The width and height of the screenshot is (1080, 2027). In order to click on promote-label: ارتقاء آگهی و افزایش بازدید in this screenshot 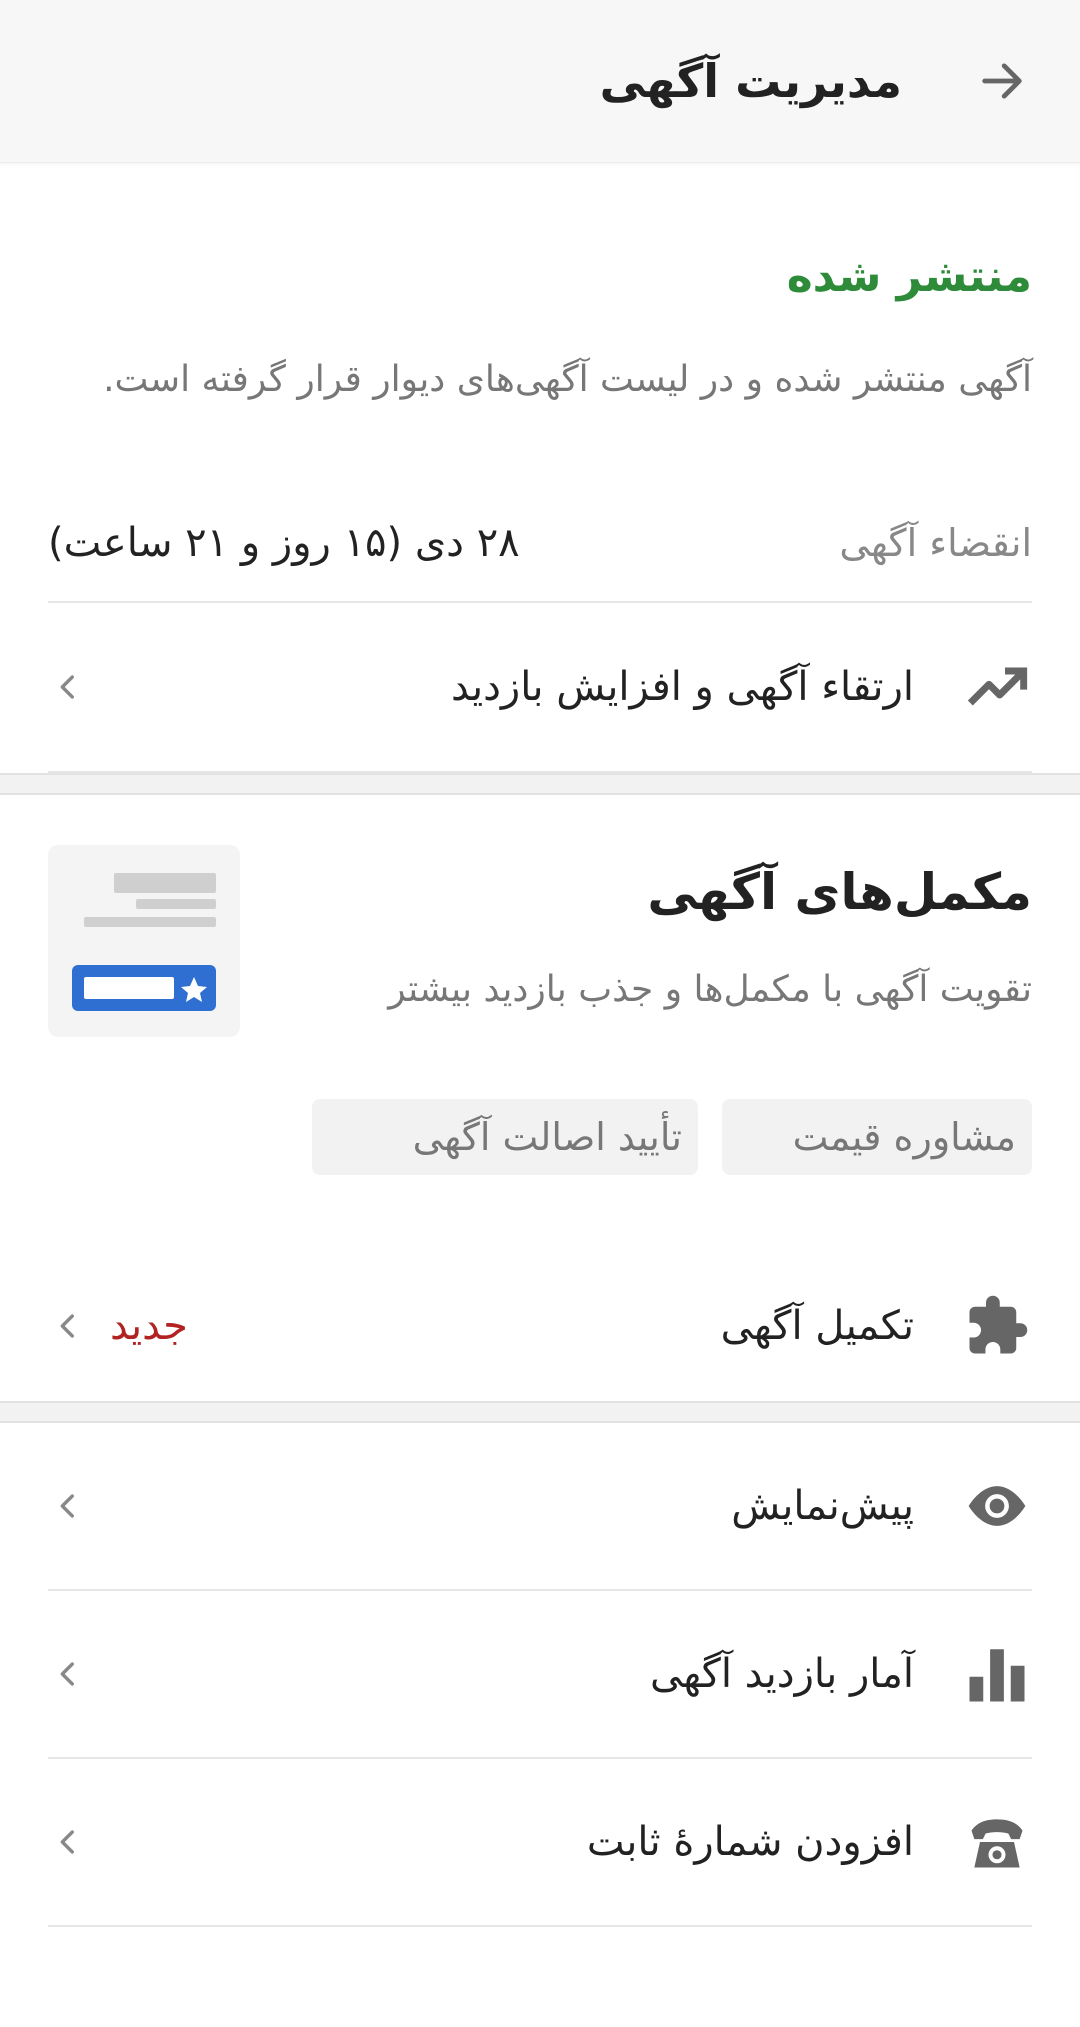, I will do `click(682, 686)`.